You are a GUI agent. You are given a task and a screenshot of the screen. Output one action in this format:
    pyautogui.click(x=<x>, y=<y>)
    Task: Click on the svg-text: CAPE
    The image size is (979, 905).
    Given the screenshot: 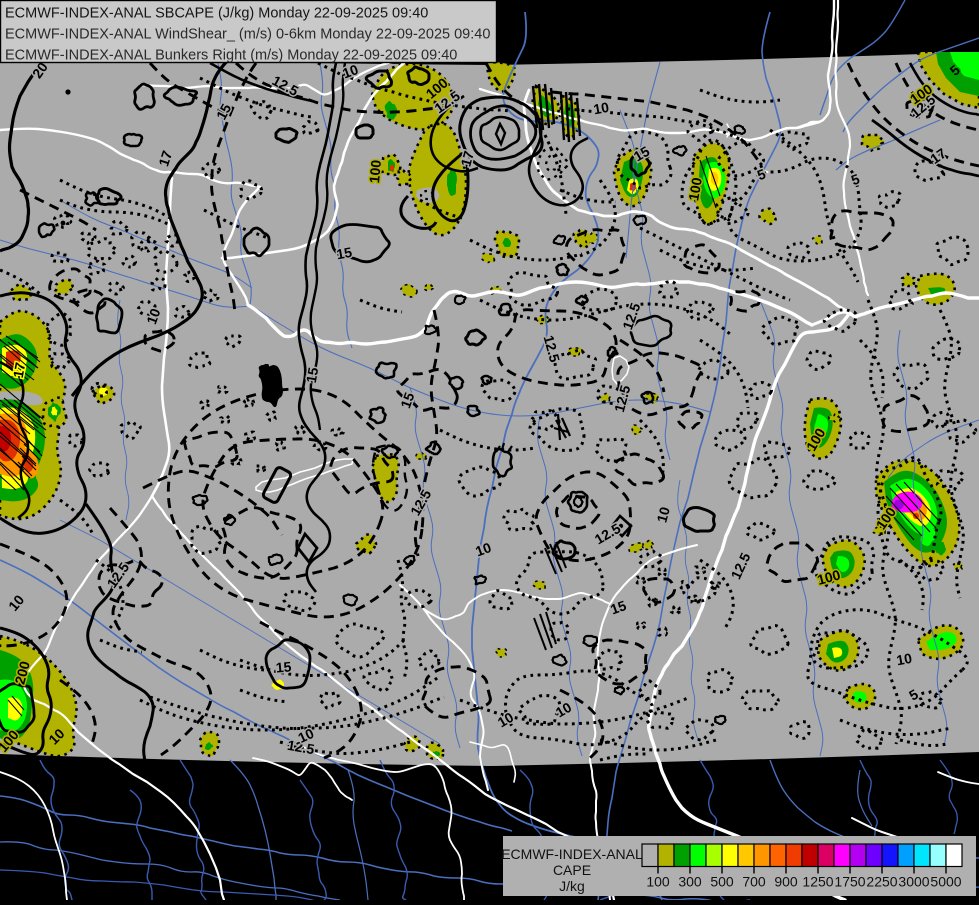 What is the action you would take?
    pyautogui.click(x=572, y=870)
    